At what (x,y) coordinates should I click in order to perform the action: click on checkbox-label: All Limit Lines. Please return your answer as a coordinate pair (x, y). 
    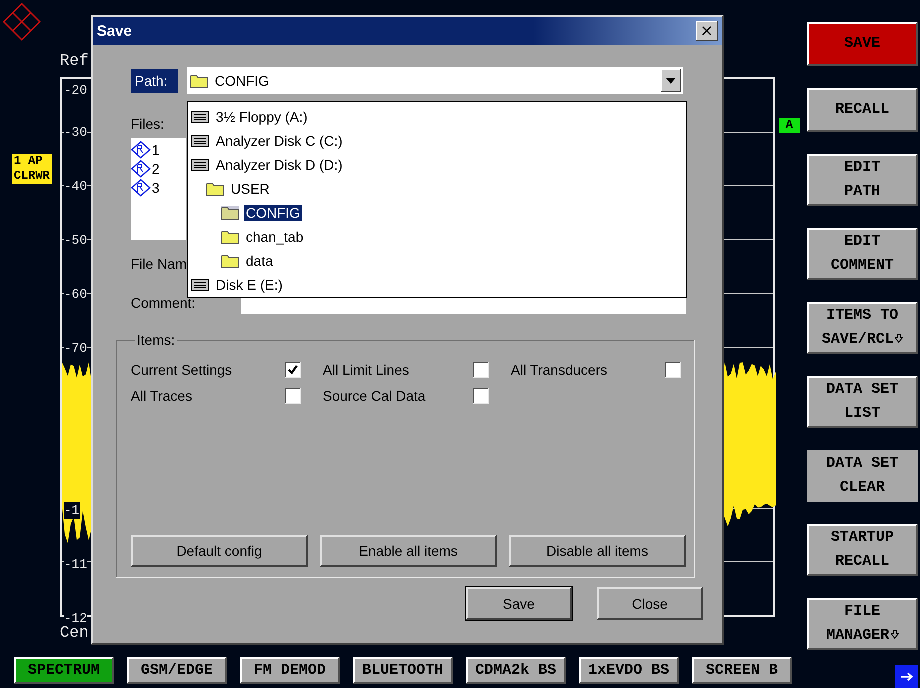
    Looking at the image, I should click on (366, 370).